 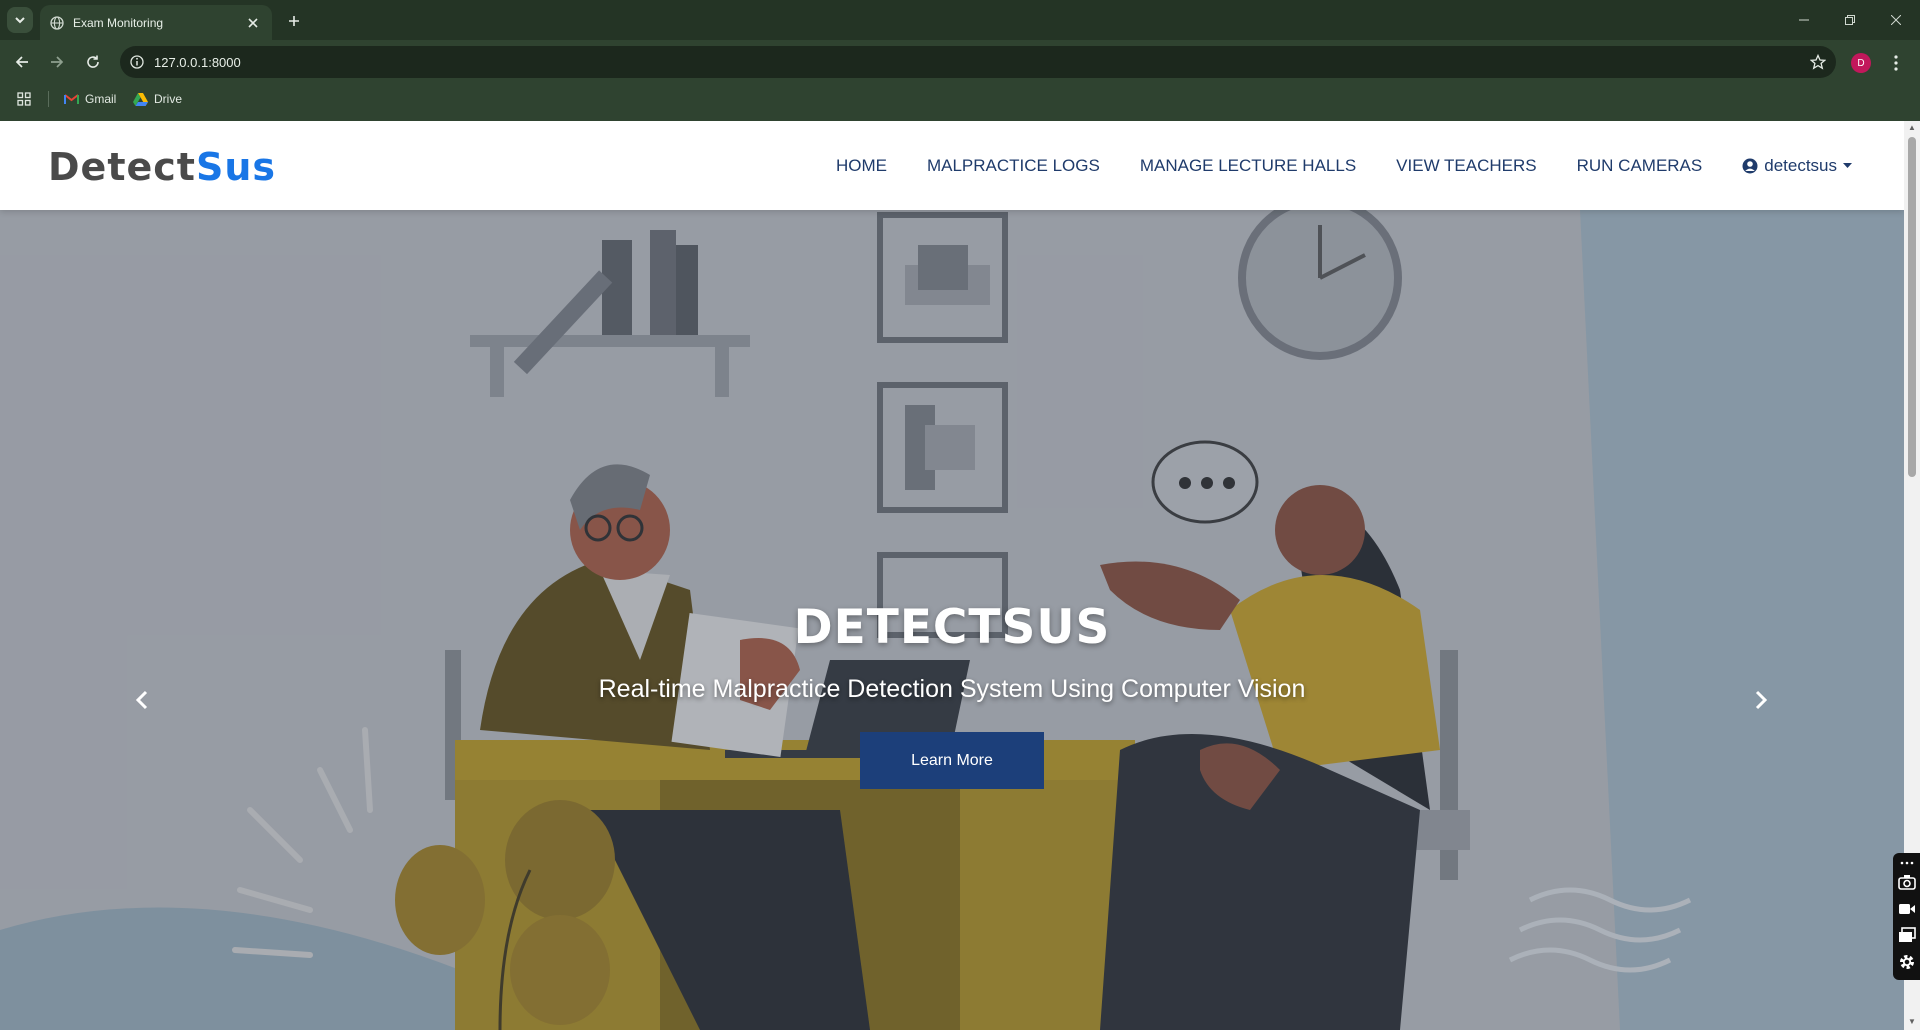 I want to click on window-close-button, so click(x=1896, y=20).